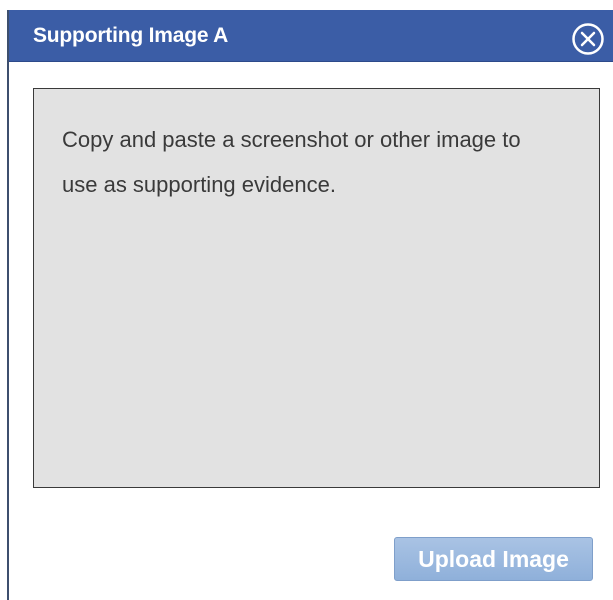 The image size is (613, 600). I want to click on dialog-titlebar: Supporting Image A, so click(311, 36).